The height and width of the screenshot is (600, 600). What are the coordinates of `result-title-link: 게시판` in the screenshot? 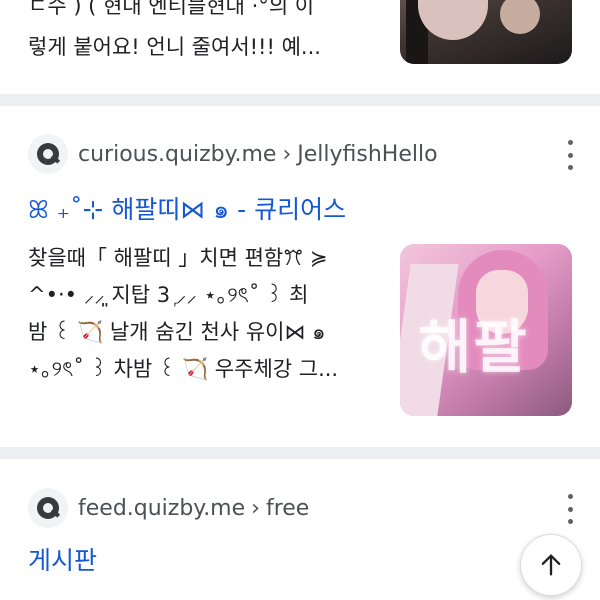 It's located at (62, 559).